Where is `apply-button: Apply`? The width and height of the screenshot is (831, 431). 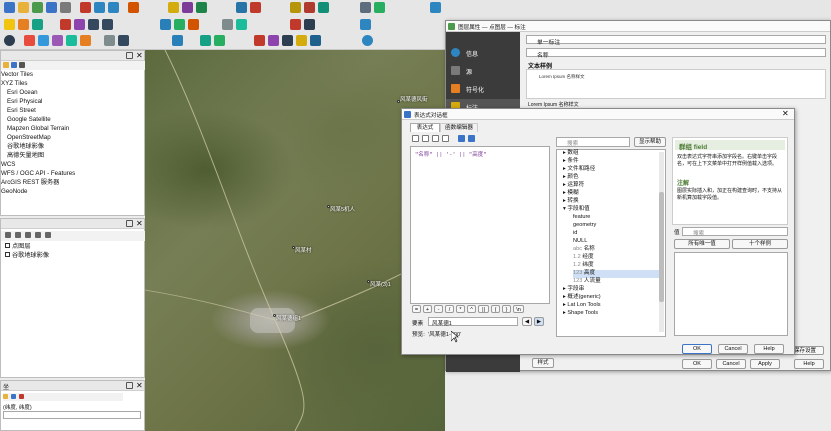
apply-button: Apply is located at coordinates (765, 364).